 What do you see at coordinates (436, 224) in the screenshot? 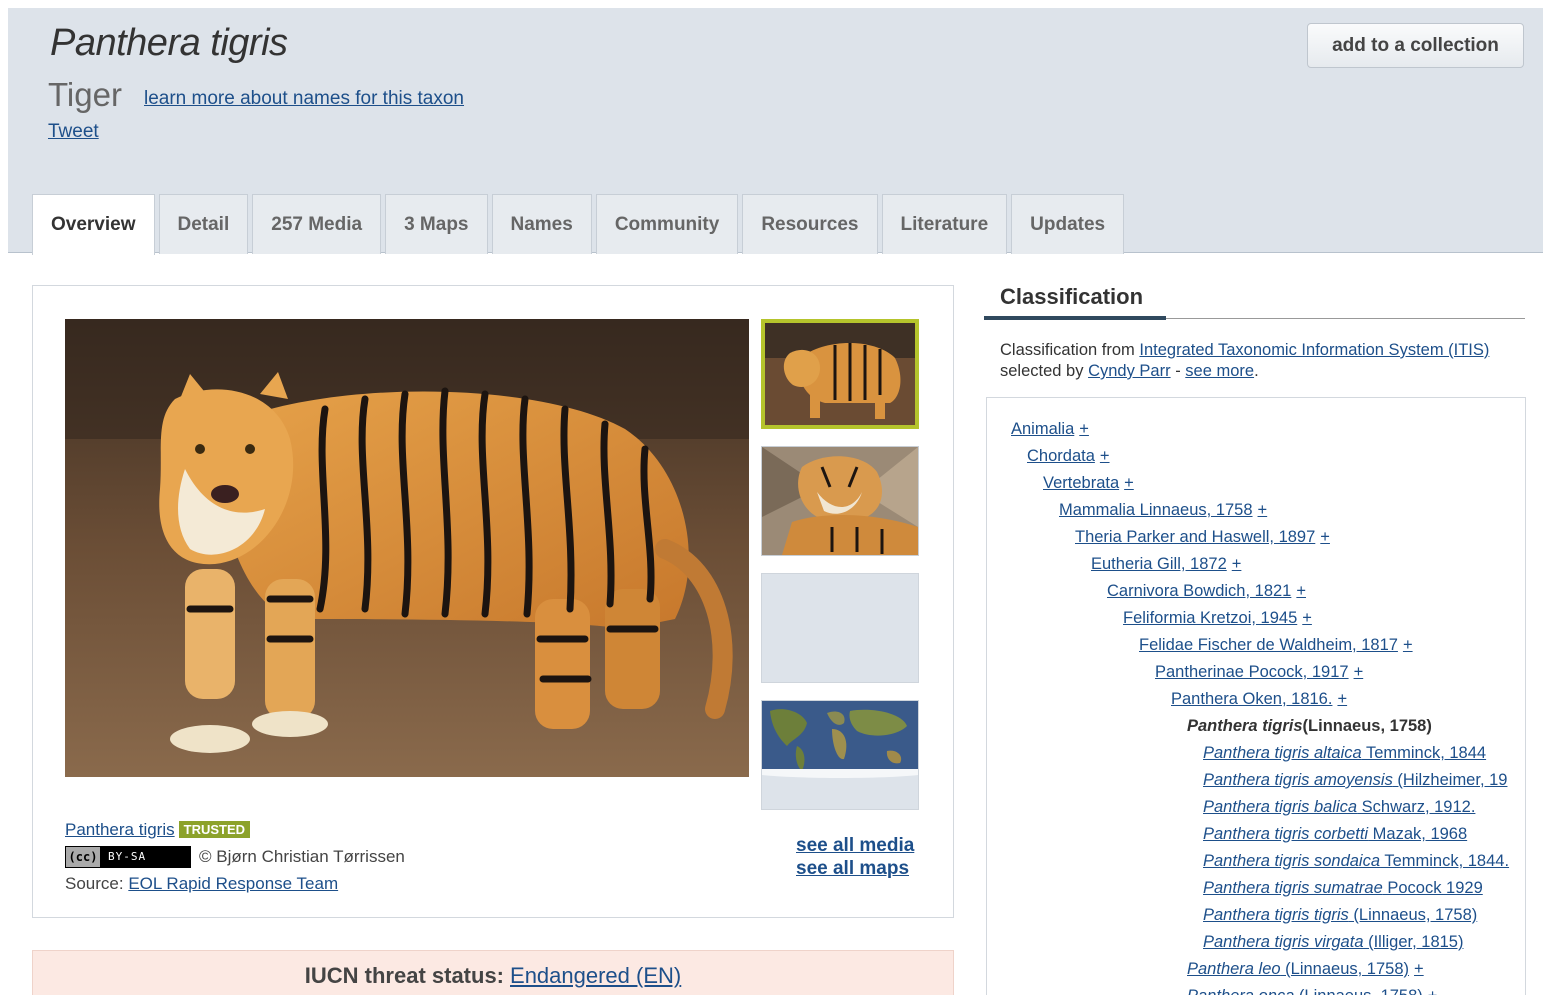
I see `tab-maps: 3 Maps` at bounding box center [436, 224].